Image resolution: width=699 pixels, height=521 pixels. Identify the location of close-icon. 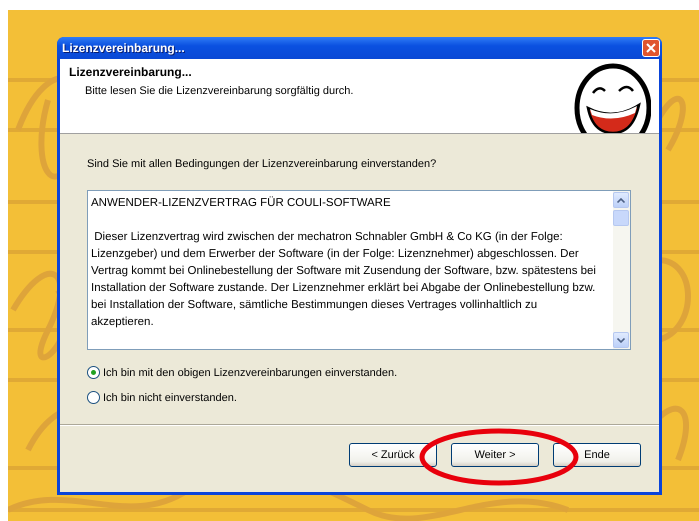
(651, 48).